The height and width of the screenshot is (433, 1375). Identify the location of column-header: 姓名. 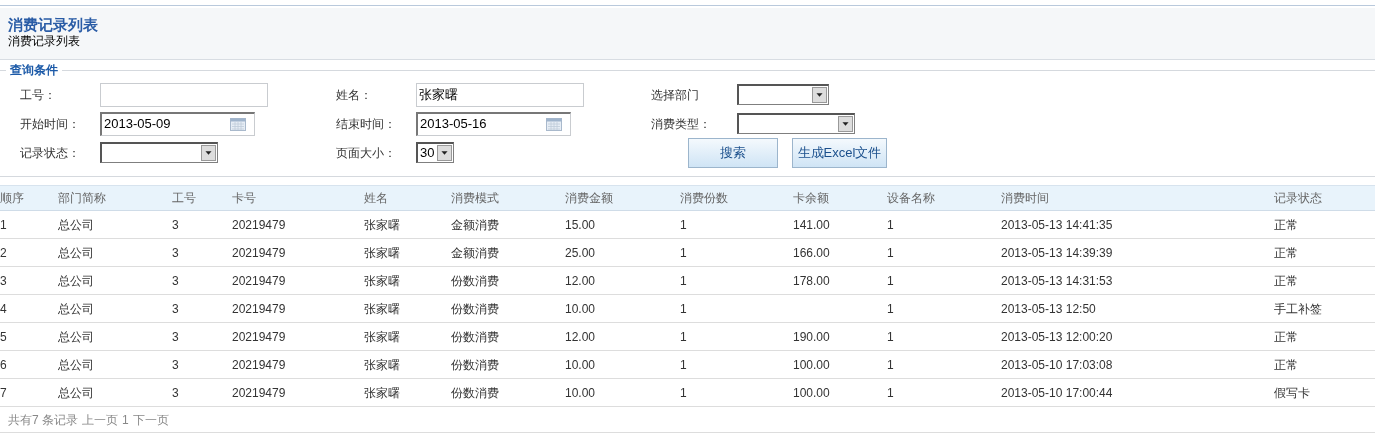
(407, 198).